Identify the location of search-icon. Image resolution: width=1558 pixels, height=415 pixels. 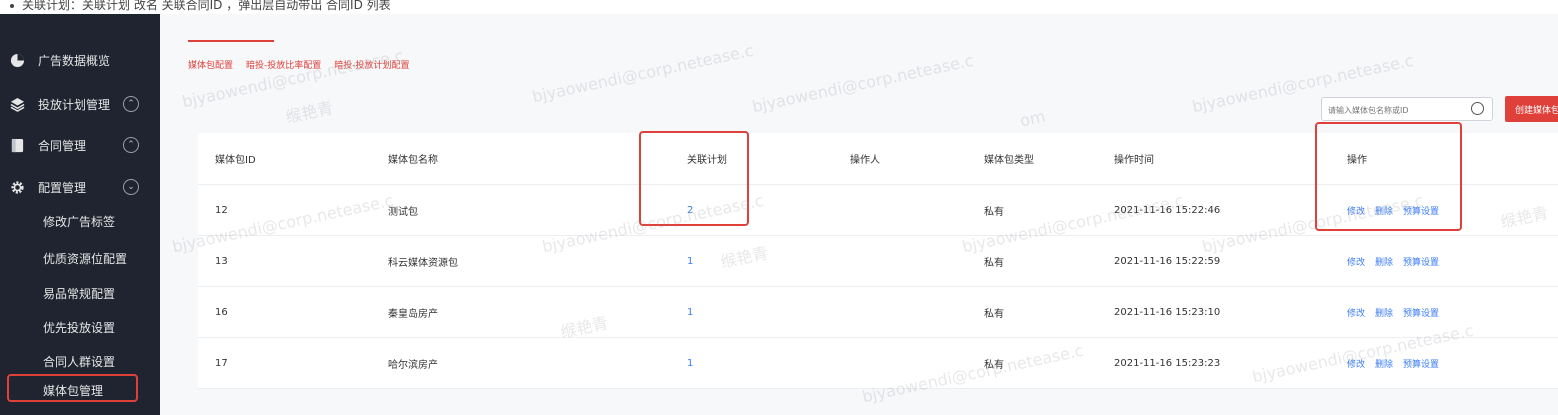
(1477, 108).